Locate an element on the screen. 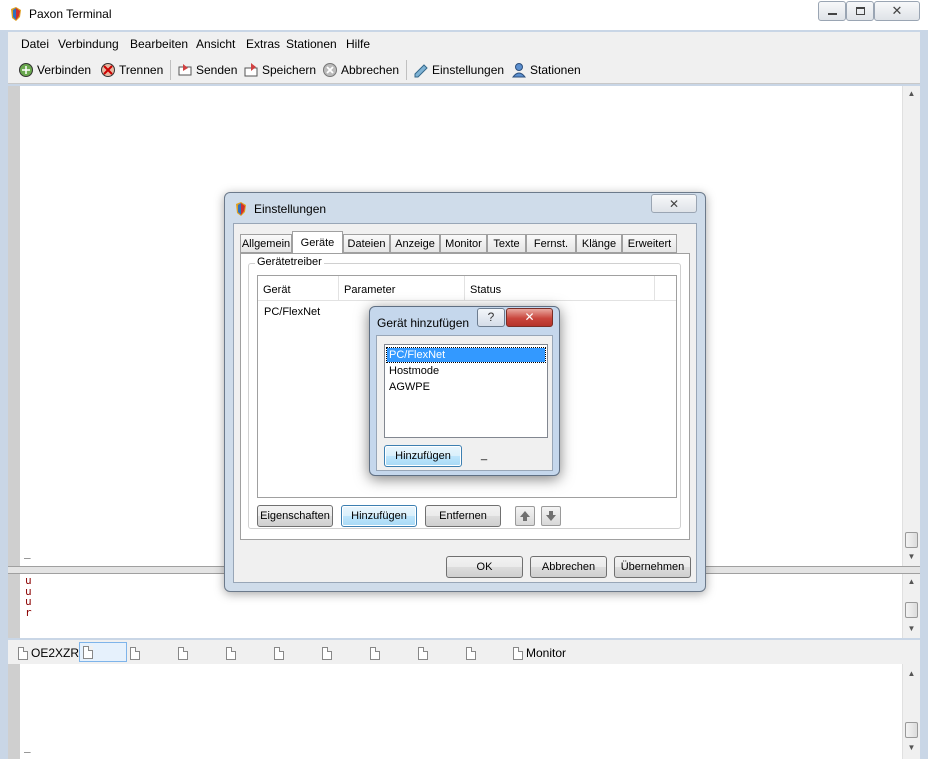  monitor-lines: u u u r is located at coordinates (28, 596).